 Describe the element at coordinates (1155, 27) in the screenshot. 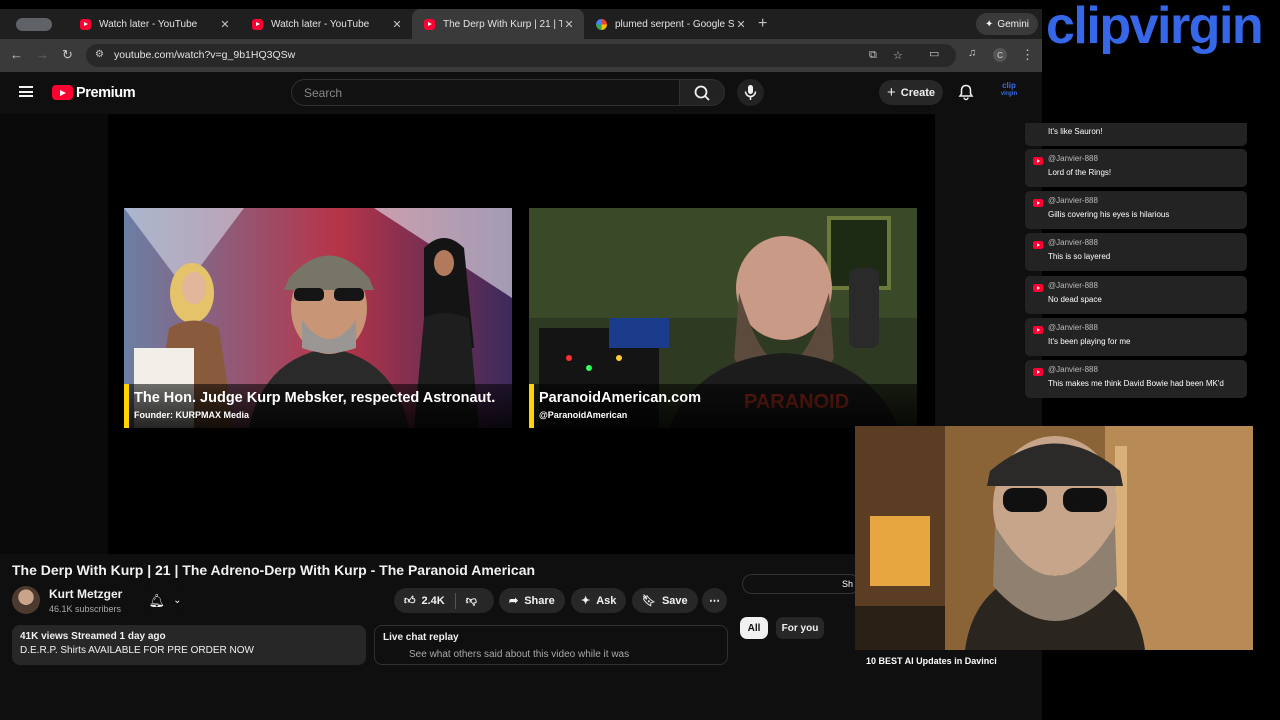

I see `brand-logo-text: clipvirgin` at that location.